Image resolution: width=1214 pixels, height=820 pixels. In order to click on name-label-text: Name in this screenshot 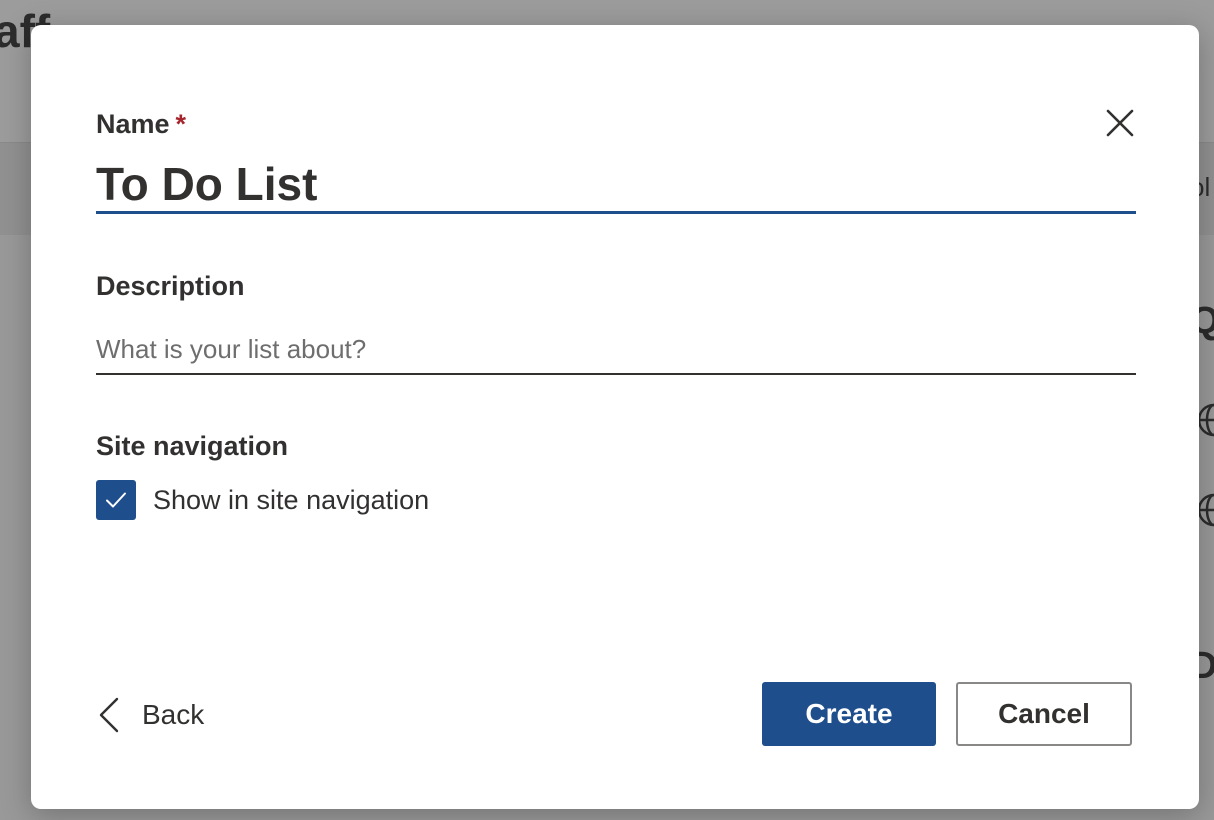, I will do `click(133, 124)`.